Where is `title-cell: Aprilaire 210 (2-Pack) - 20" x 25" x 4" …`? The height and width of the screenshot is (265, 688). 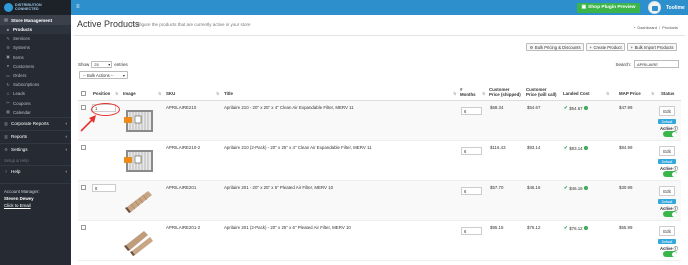
title-cell: Aprilaire 210 (2-Pack) - 20" x 25" x 4" … is located at coordinates (298, 147).